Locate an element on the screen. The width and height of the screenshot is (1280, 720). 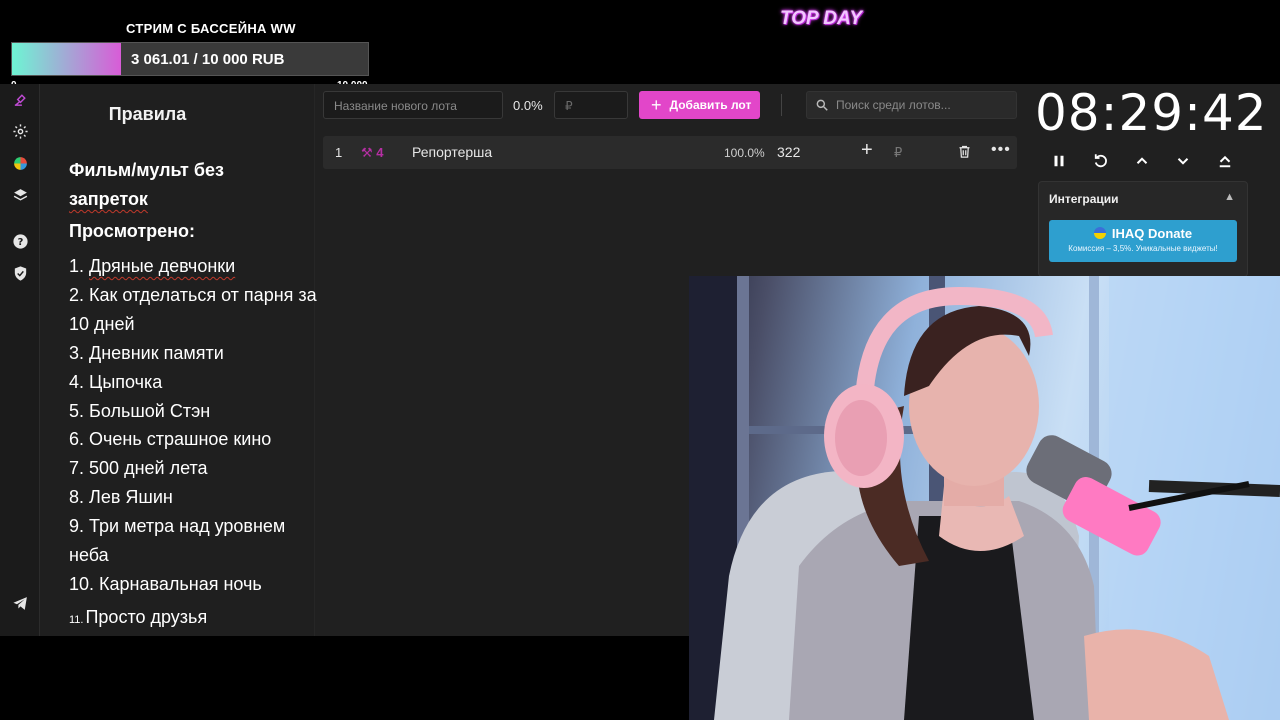
layers-icon is located at coordinates (20, 195).